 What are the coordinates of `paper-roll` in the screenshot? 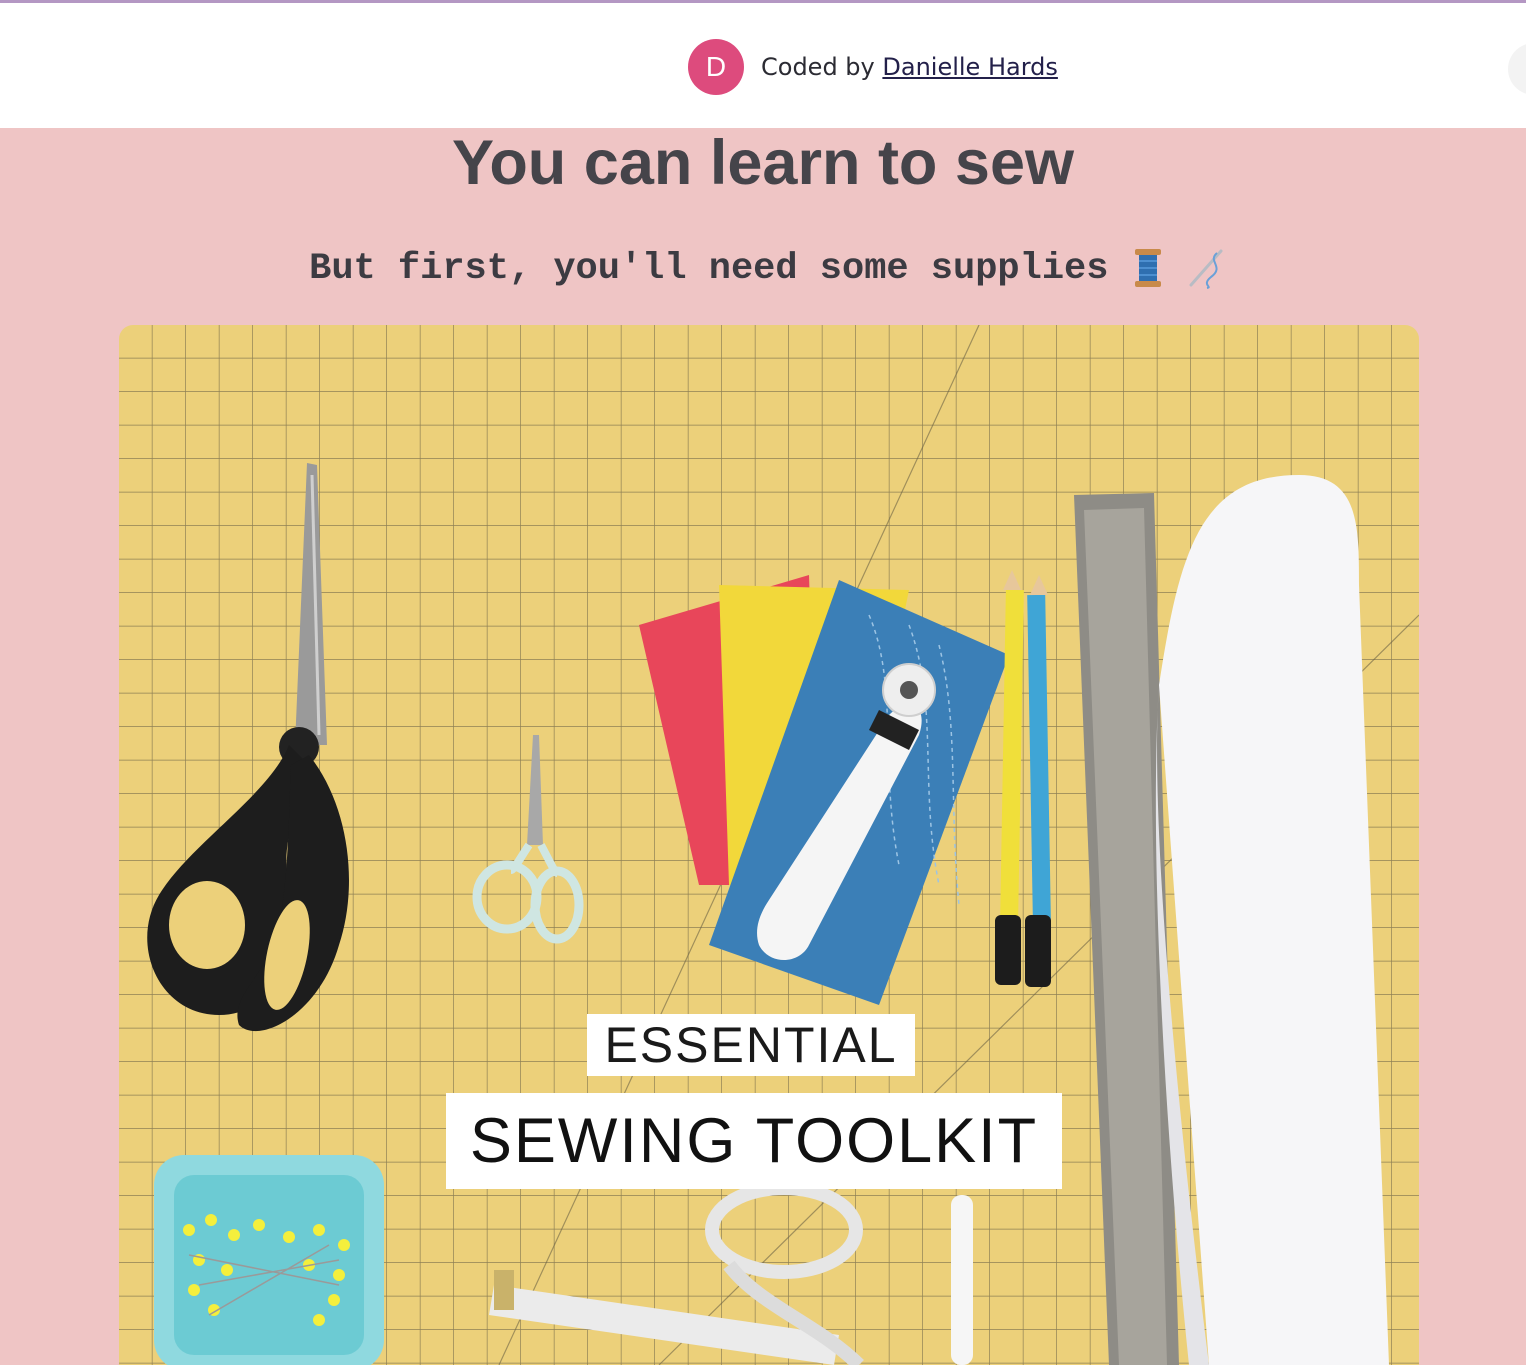 It's located at (1272, 920).